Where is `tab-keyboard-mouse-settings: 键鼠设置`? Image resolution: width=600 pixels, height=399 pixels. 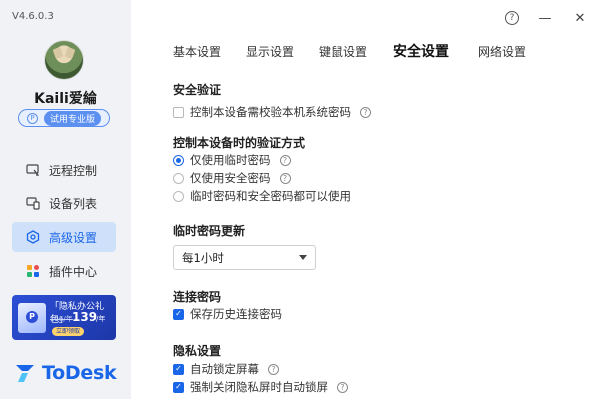
tab-keyboard-mouse-settings: 键鼠设置 is located at coordinates (343, 51).